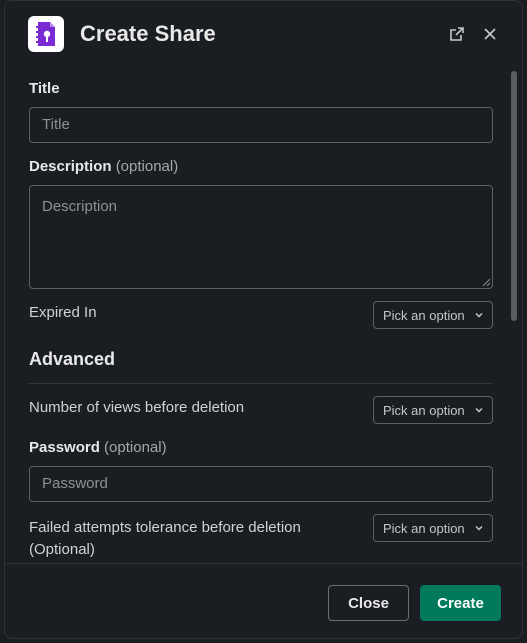 This screenshot has height=643, width=527. I want to click on scrollbar, so click(514, 315).